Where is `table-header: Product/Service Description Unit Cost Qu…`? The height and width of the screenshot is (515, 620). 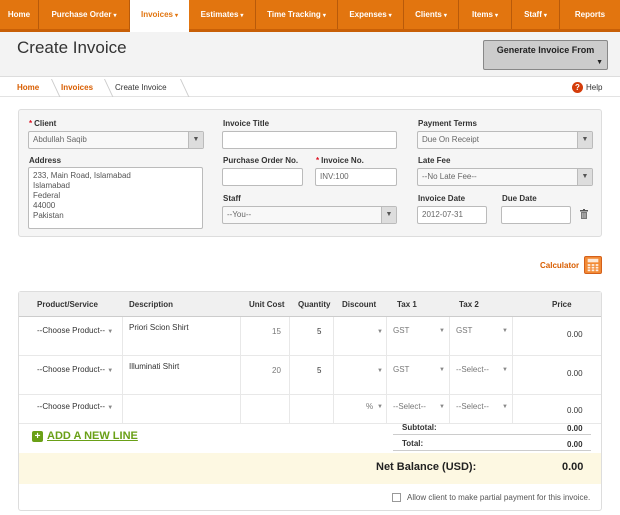 table-header: Product/Service Description Unit Cost Qu… is located at coordinates (310, 304).